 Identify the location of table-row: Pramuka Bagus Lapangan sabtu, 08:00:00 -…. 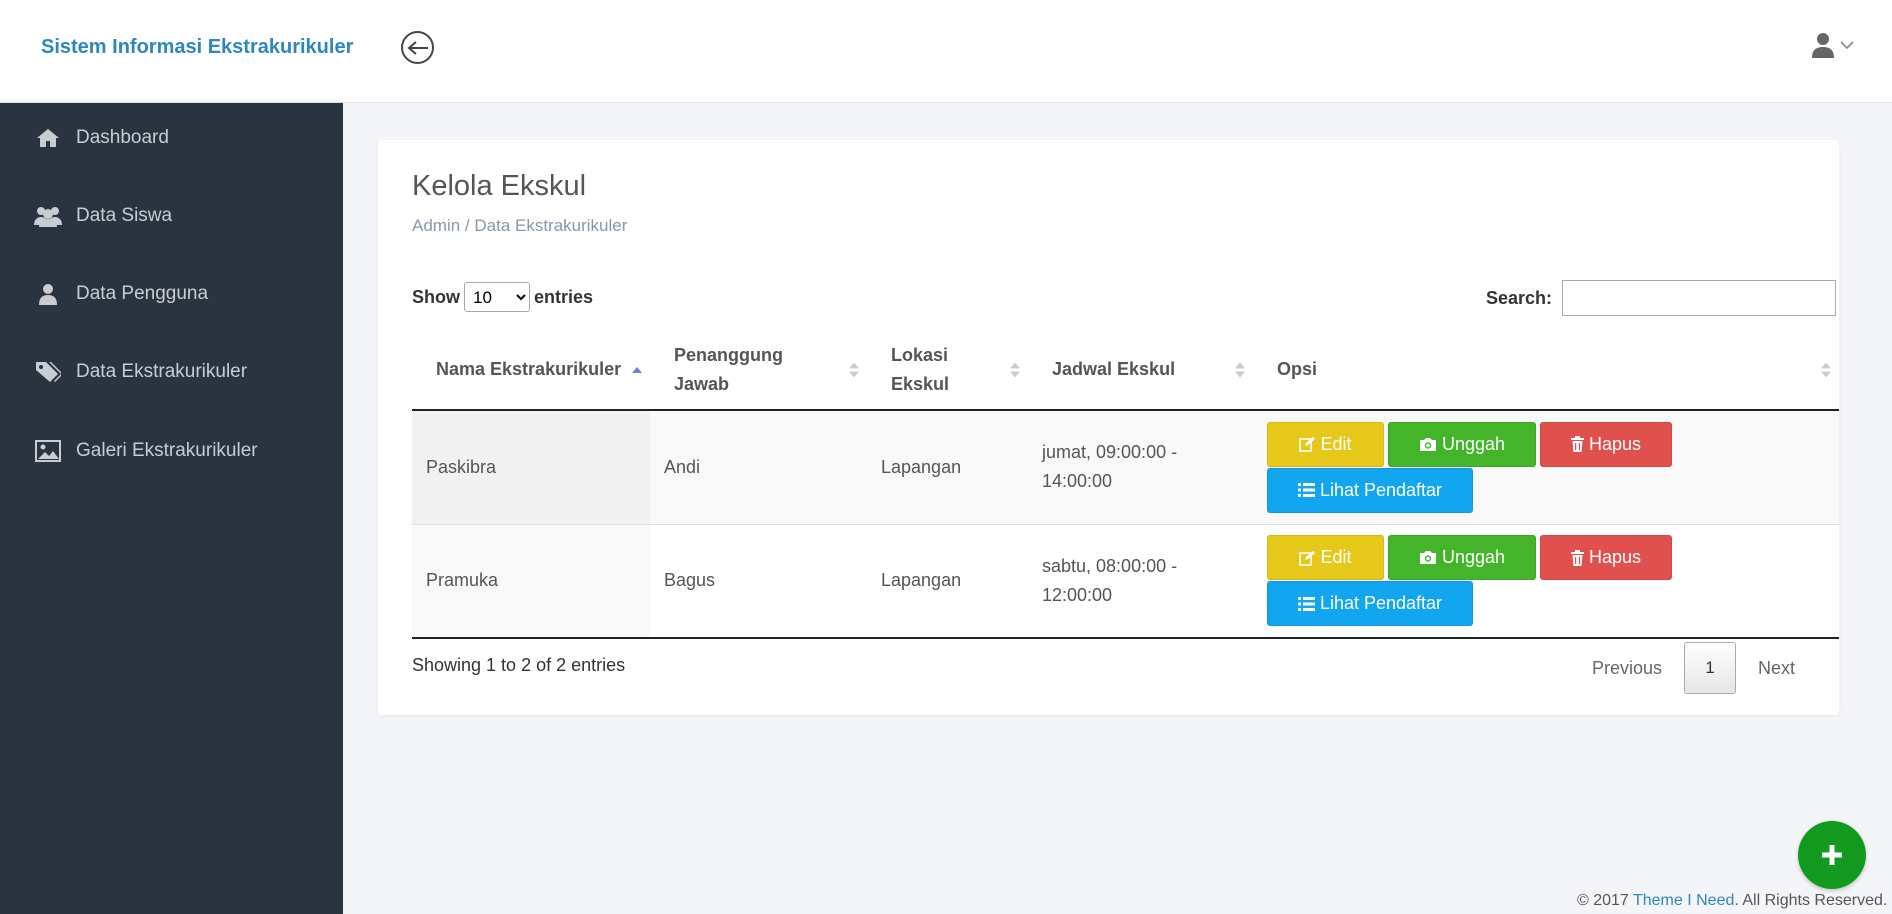
(1125, 581).